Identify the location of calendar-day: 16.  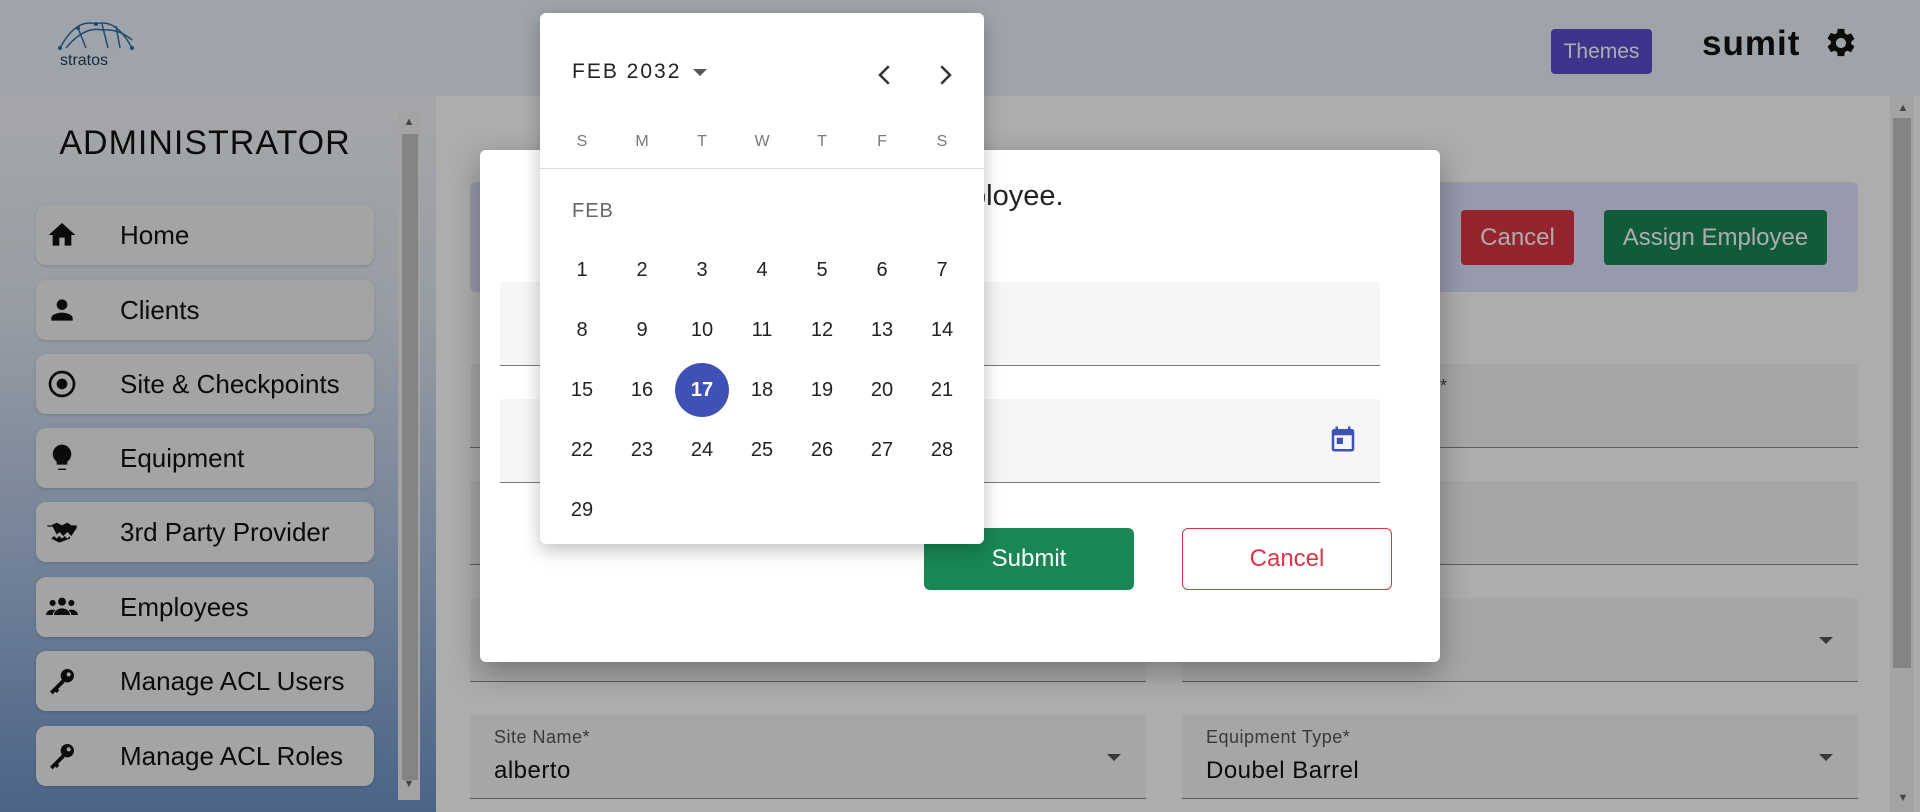
(642, 390).